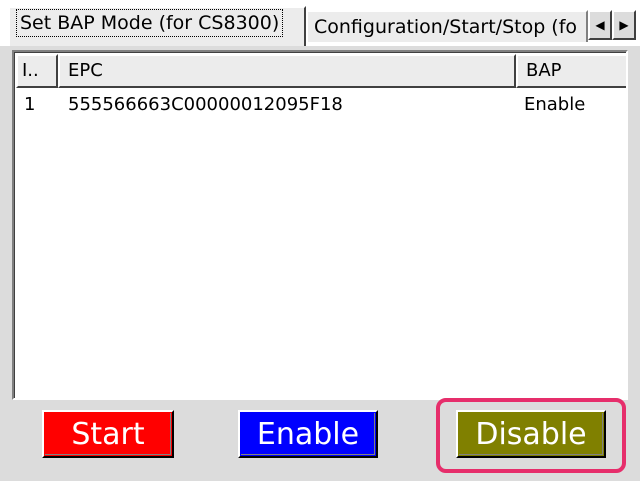  I want to click on tab-set-bap-mode: Set BAP Mode (for CS8300), so click(157, 26).